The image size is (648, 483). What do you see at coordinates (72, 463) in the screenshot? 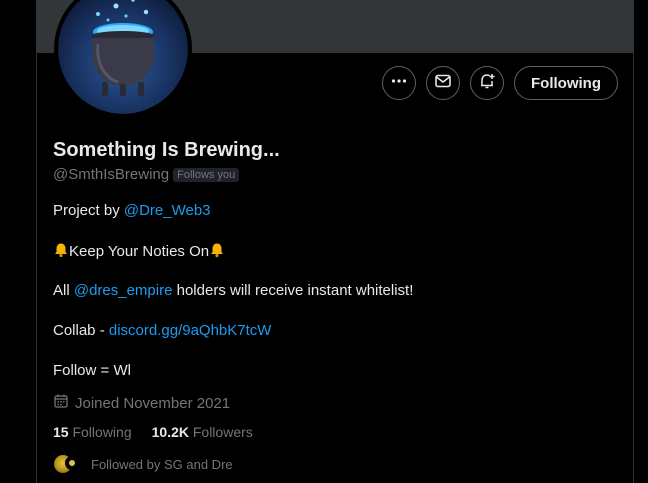
I see `avatar` at bounding box center [72, 463].